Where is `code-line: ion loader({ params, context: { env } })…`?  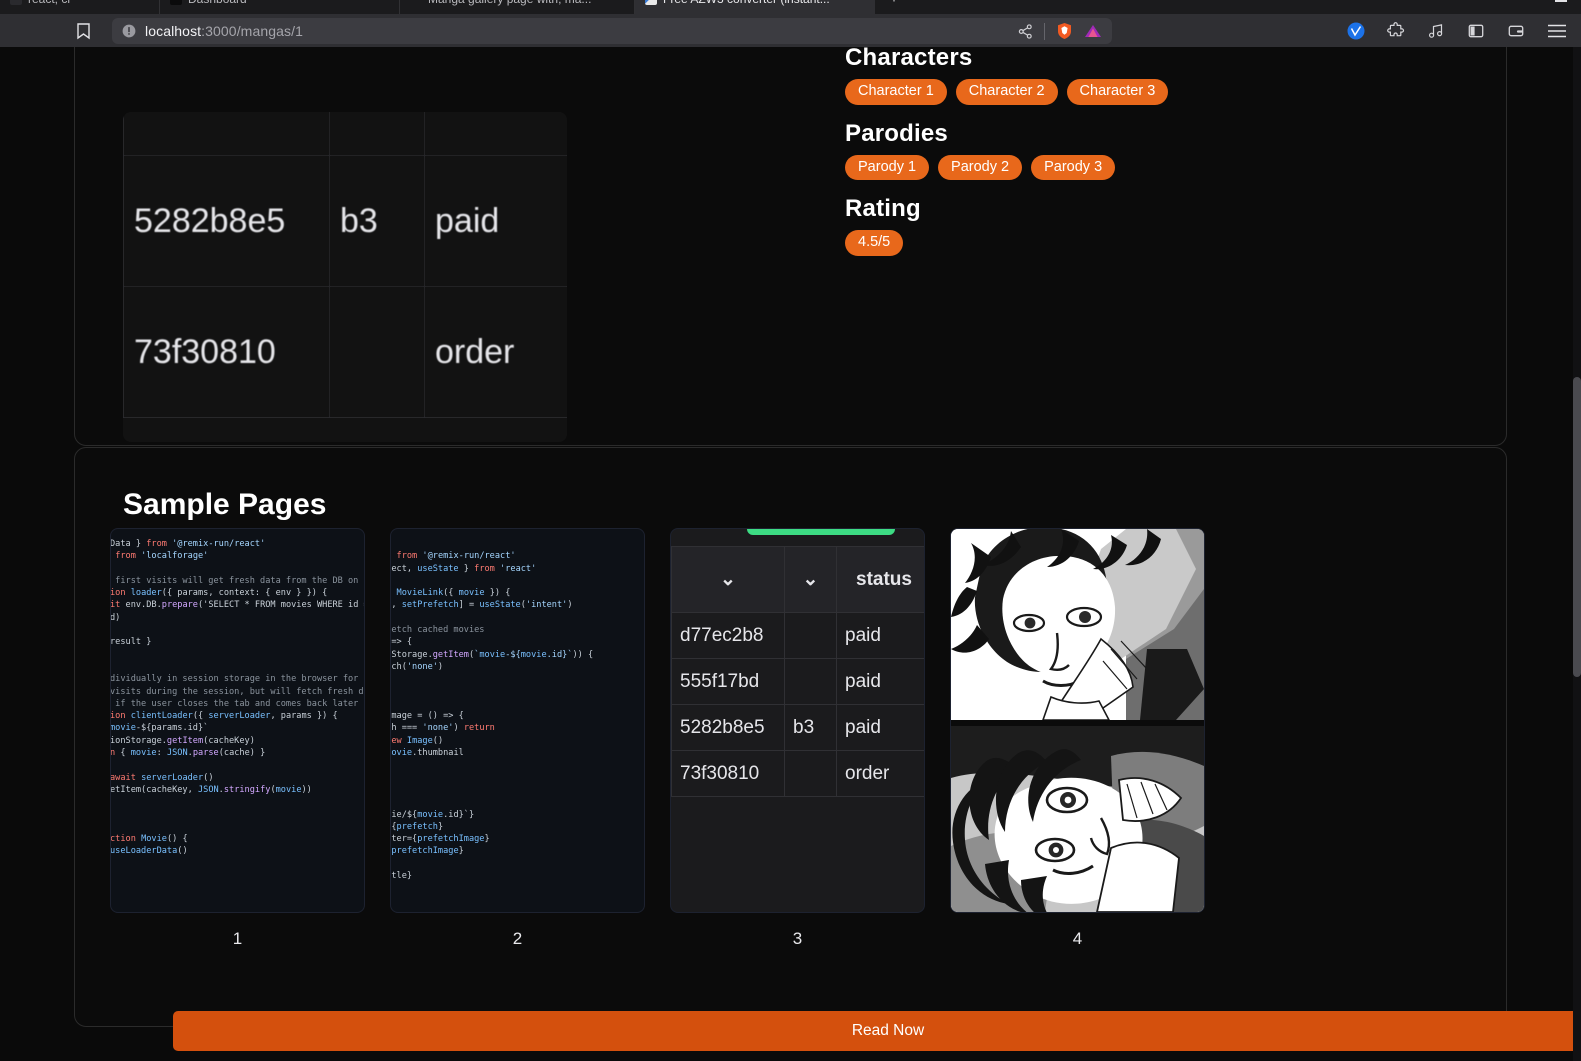
code-line: ion loader({ params, context: { env } })… is located at coordinates (219, 593).